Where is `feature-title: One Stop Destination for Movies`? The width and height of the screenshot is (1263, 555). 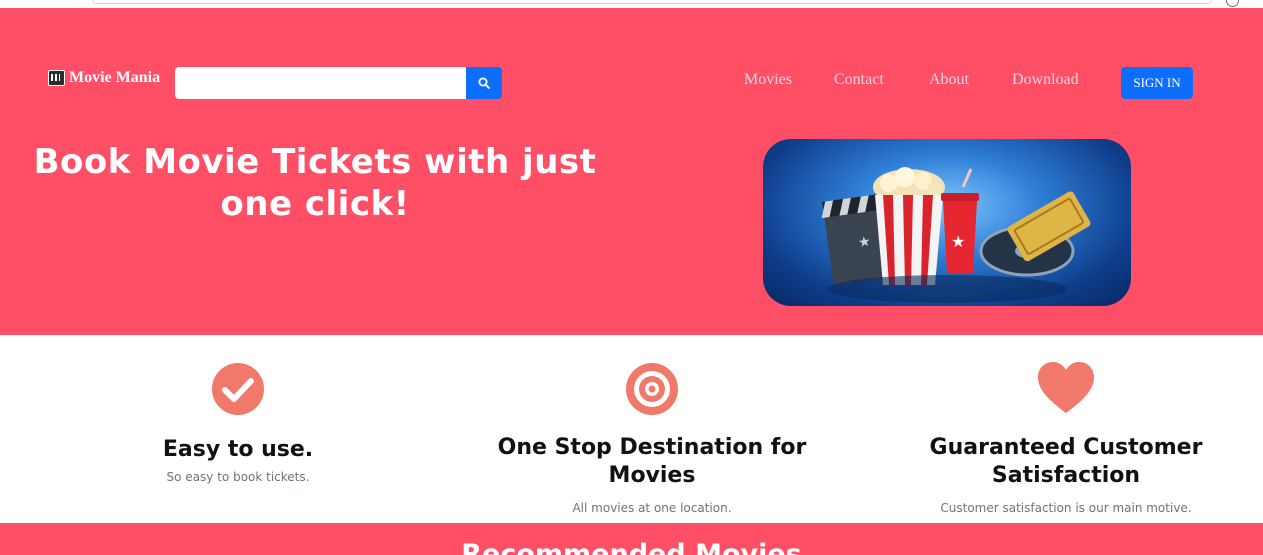
feature-title: One Stop Destination for Movies is located at coordinates (652, 461).